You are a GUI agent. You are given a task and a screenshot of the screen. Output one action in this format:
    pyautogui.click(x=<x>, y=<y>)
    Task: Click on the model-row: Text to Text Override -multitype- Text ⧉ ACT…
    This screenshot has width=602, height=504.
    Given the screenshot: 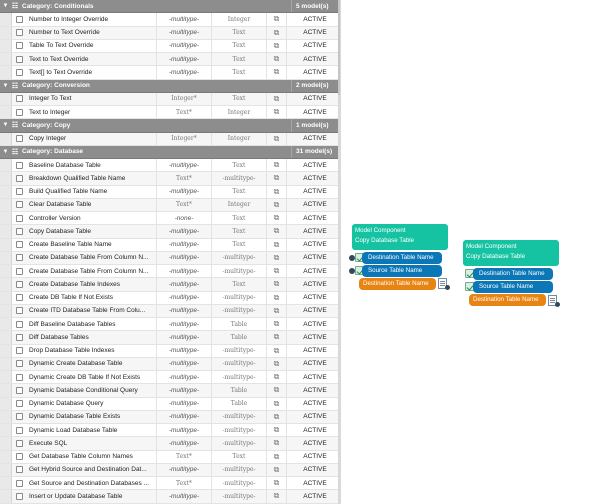 What is the action you would take?
    pyautogui.click(x=169, y=60)
    